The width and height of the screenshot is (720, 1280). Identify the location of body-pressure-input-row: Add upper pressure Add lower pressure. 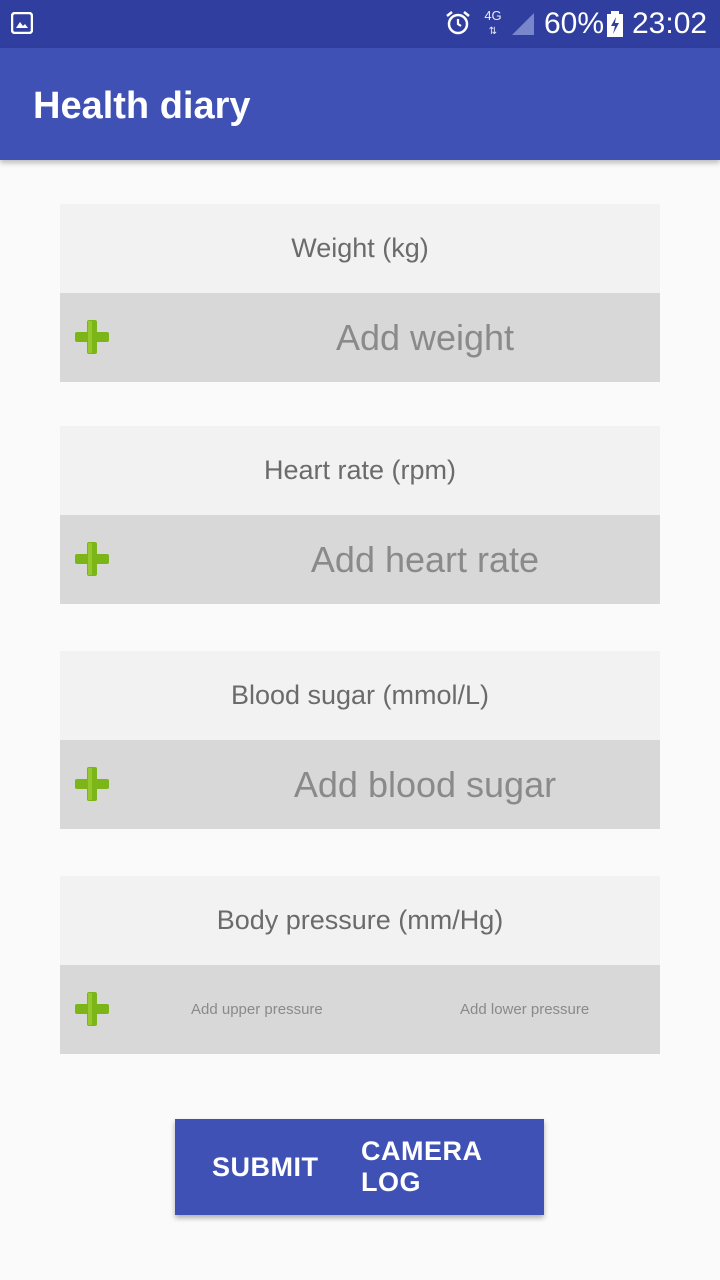
(360, 1009).